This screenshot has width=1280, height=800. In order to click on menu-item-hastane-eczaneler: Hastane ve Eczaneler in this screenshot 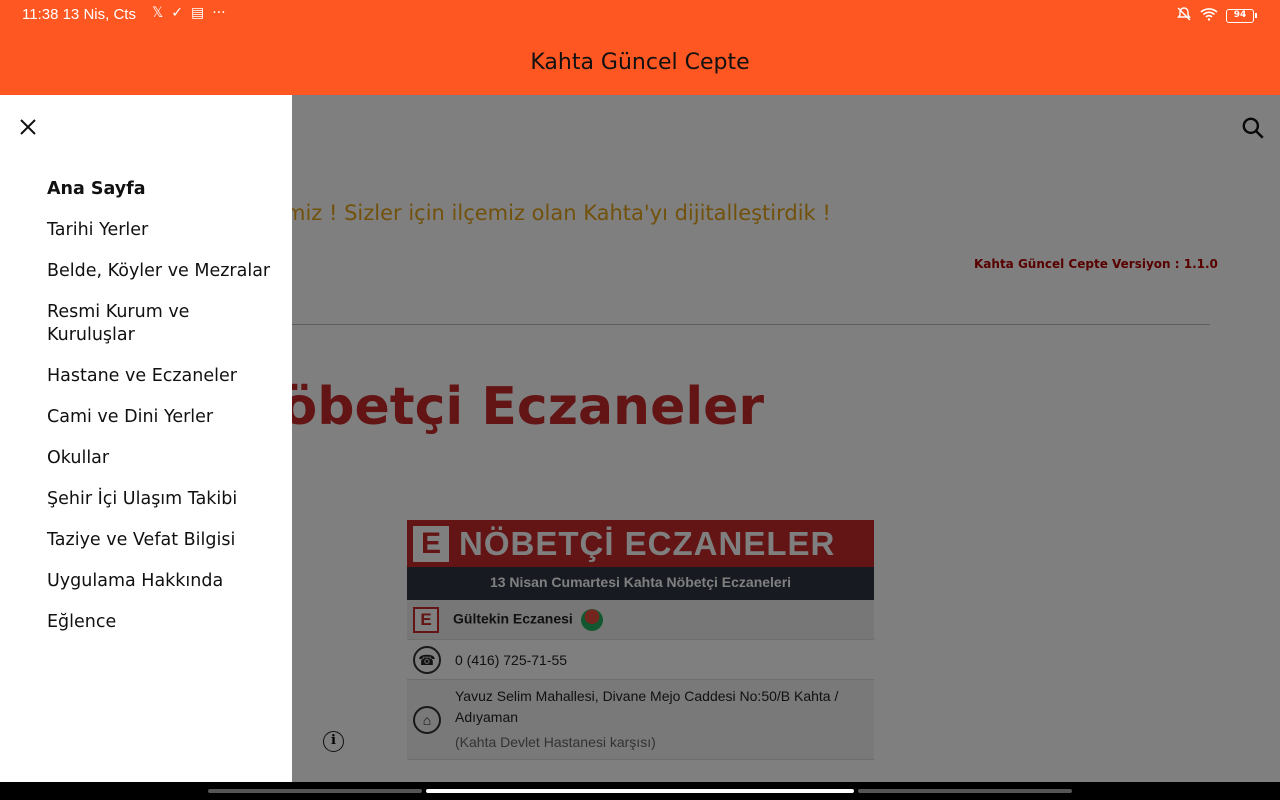, I will do `click(162, 376)`.